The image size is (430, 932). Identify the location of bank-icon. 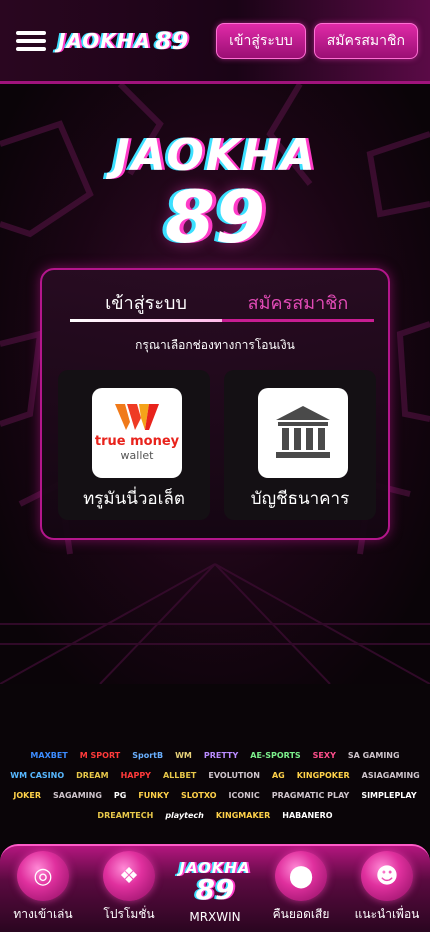
(303, 433).